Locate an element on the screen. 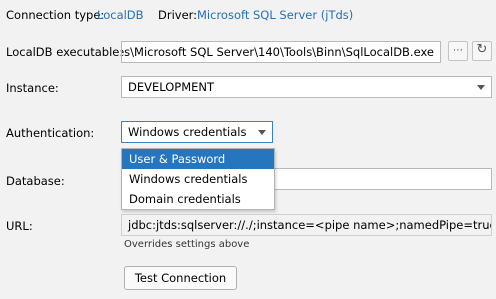  driver-label: Driver: is located at coordinates (178, 15).